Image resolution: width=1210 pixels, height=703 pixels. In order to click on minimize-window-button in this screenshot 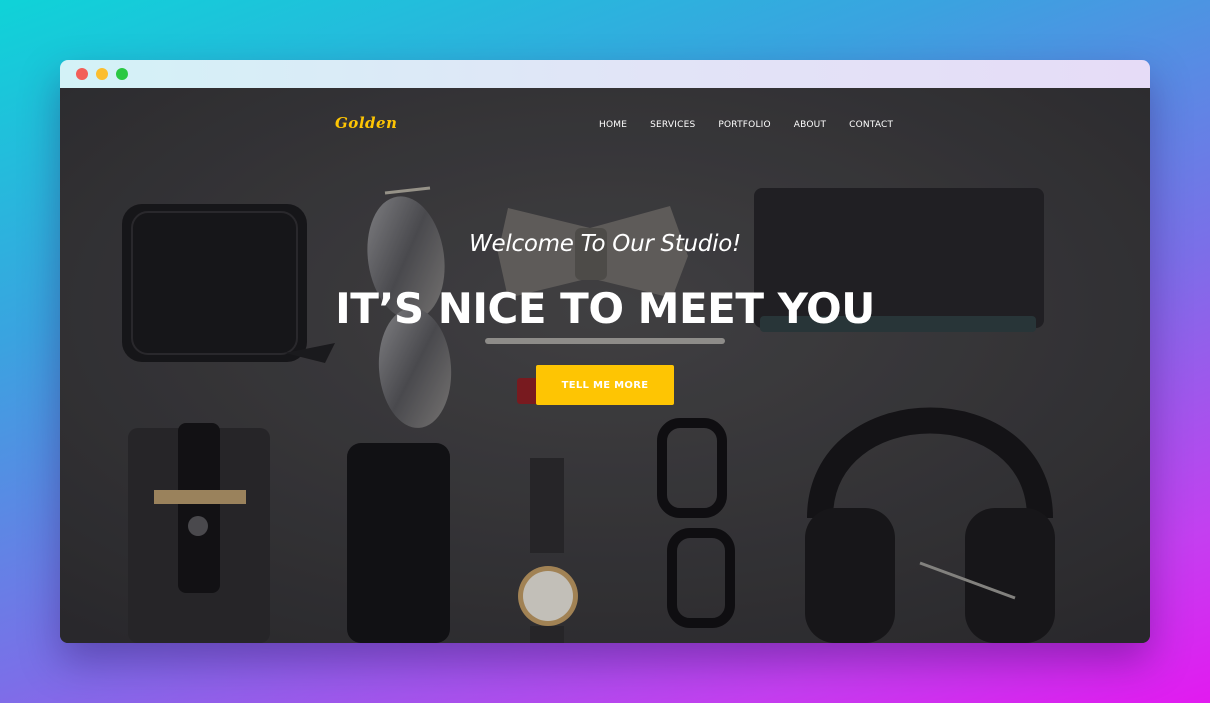, I will do `click(102, 74)`.